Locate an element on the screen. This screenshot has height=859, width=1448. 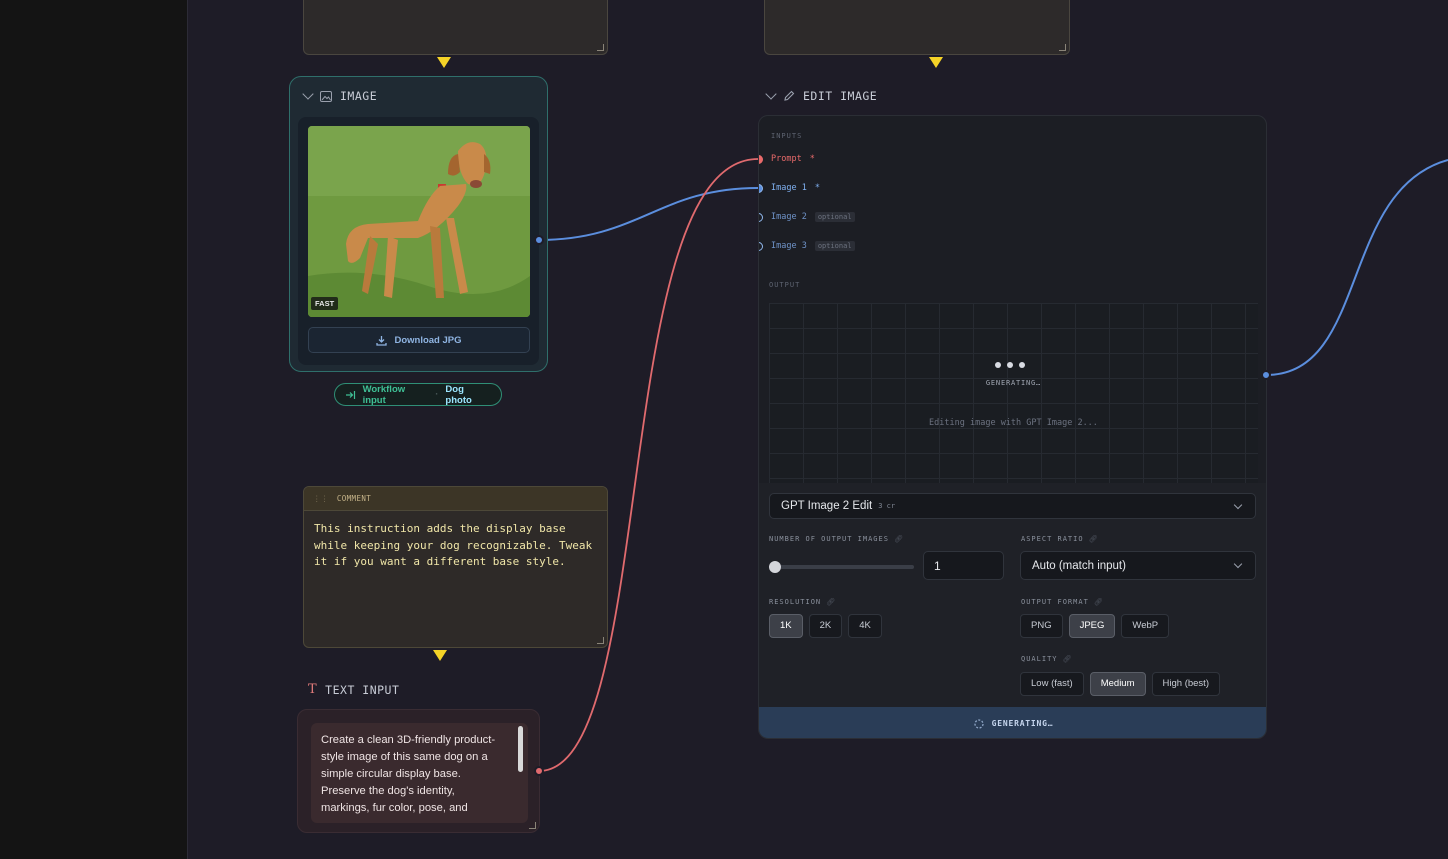
aspect-ratio-value: Auto (match input) is located at coordinates (1079, 566).